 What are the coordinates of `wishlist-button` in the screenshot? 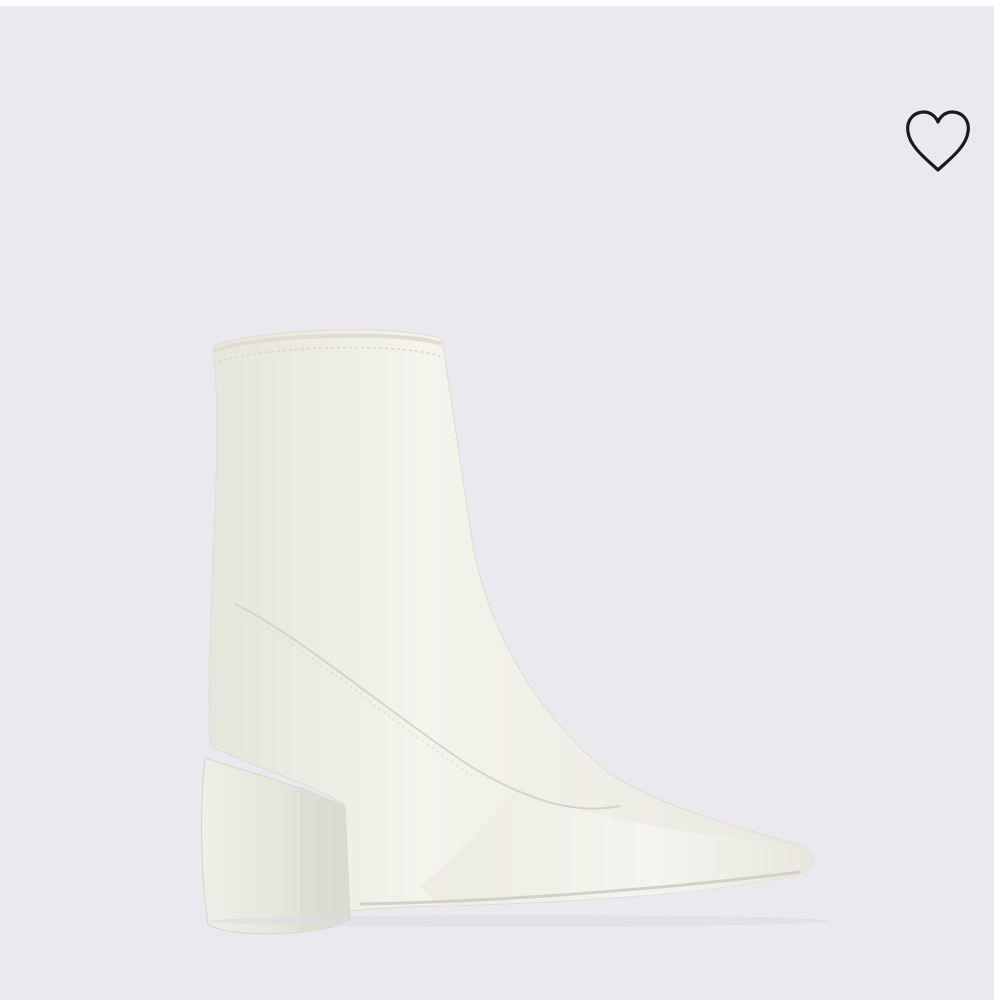 It's located at (938, 142).